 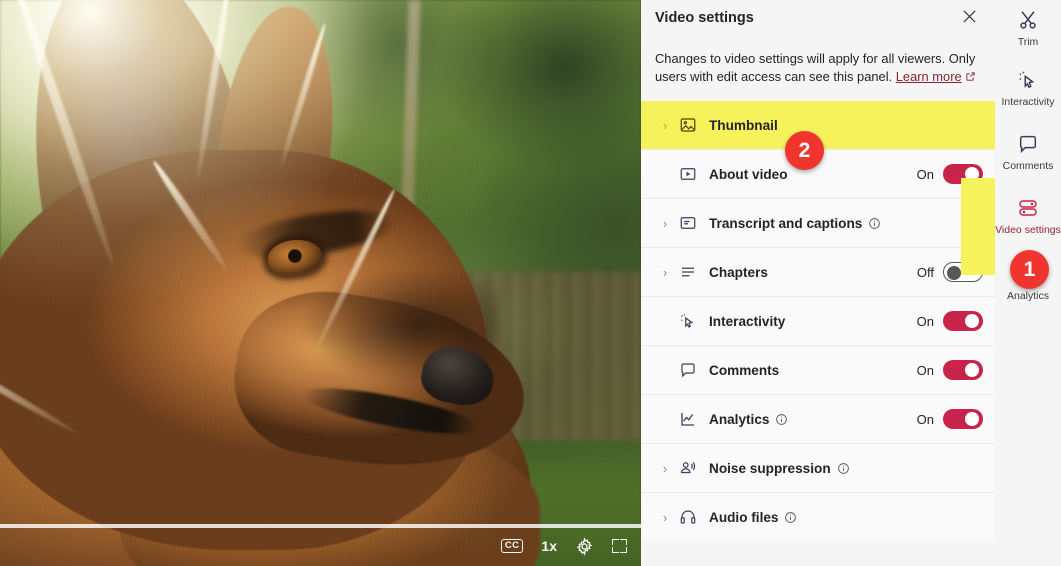 I want to click on rail-item-label: Interactivity, so click(x=1028, y=101).